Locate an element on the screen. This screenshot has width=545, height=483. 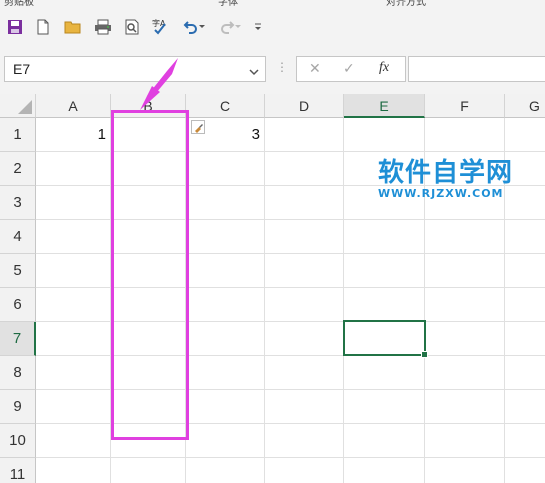
annotation-arrow is located at coordinates (159, 84).